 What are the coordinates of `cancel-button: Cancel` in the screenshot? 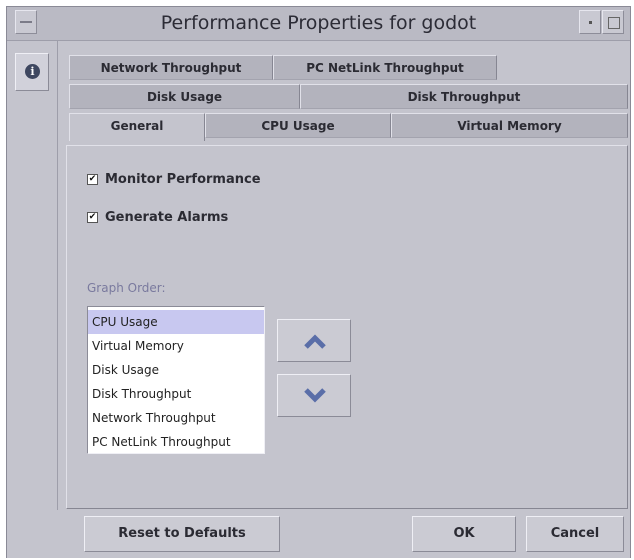 It's located at (575, 534).